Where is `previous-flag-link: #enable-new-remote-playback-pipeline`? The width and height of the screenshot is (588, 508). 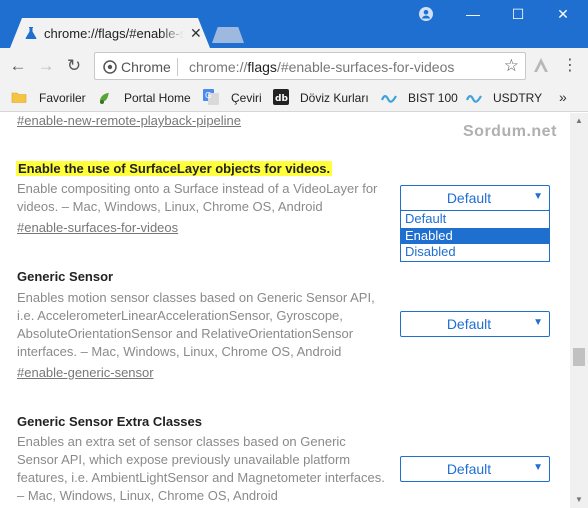 previous-flag-link: #enable-new-remote-playback-pipeline is located at coordinates (129, 120).